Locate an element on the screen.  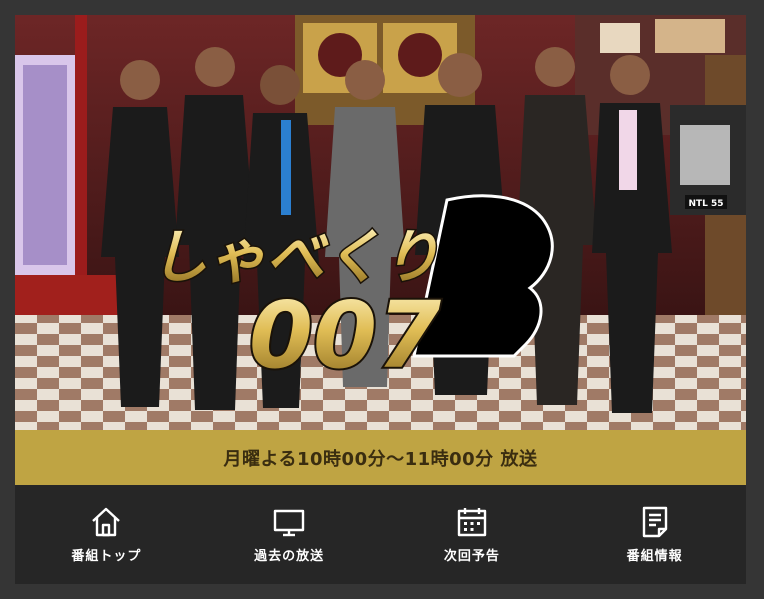
nav-label-program-top: 番組トップ is located at coordinates (106, 556).